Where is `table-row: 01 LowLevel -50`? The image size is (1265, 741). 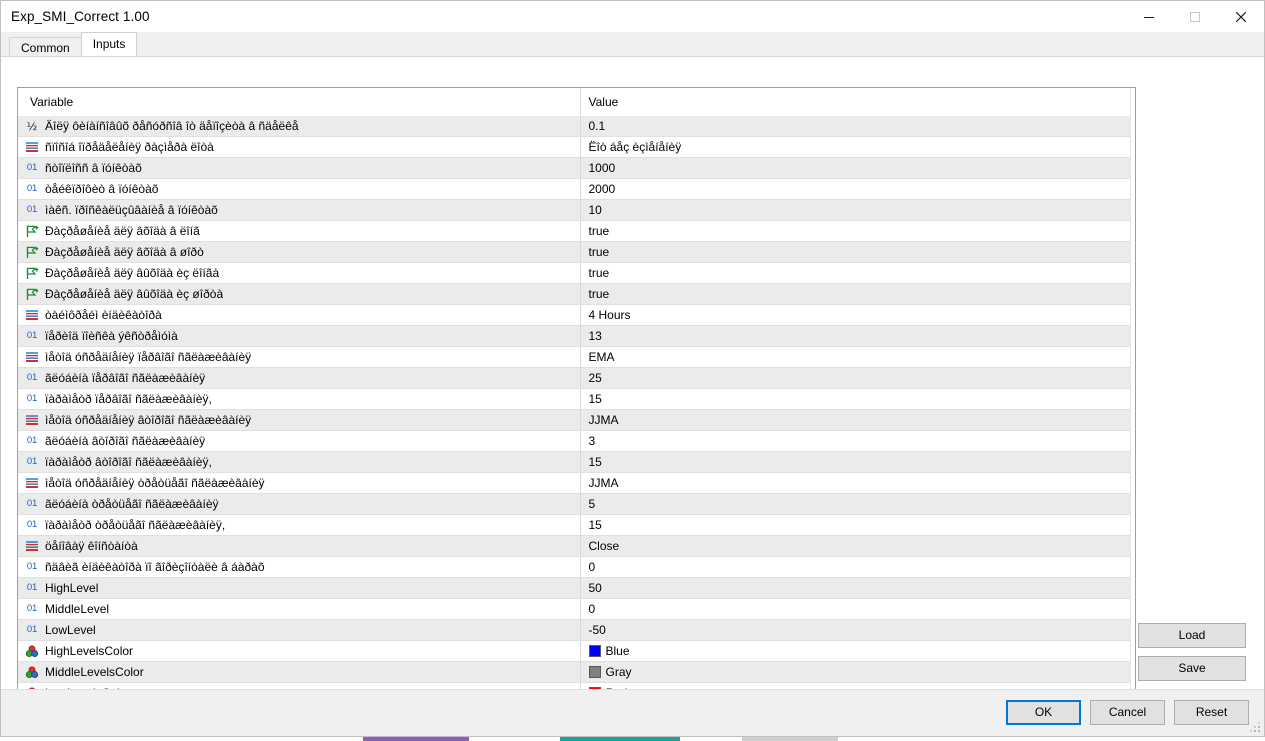
table-row: 01 LowLevel -50 is located at coordinates (575, 630).